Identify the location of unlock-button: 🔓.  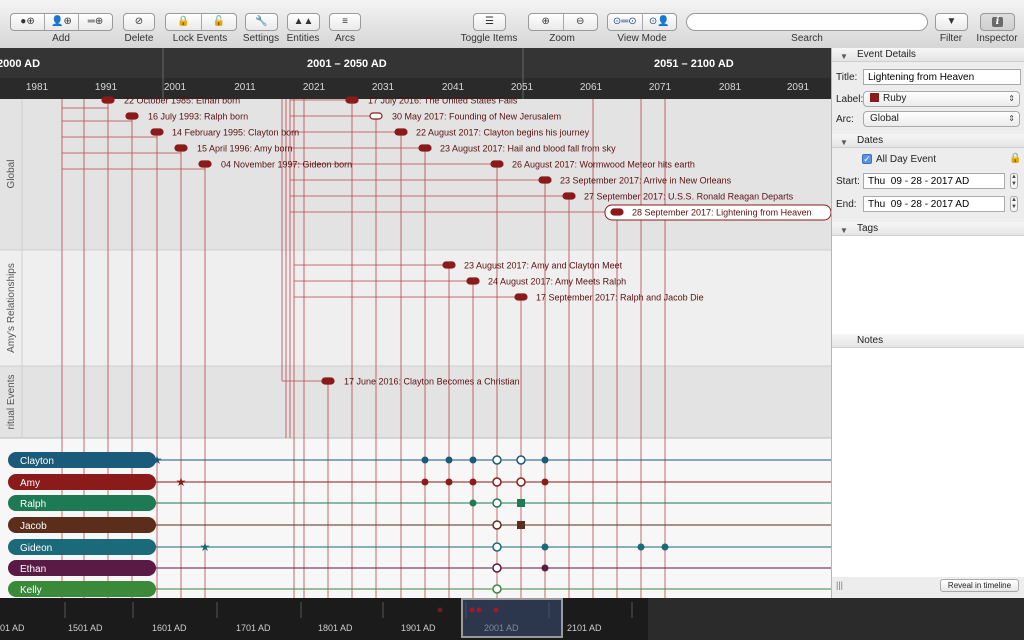
(219, 22).